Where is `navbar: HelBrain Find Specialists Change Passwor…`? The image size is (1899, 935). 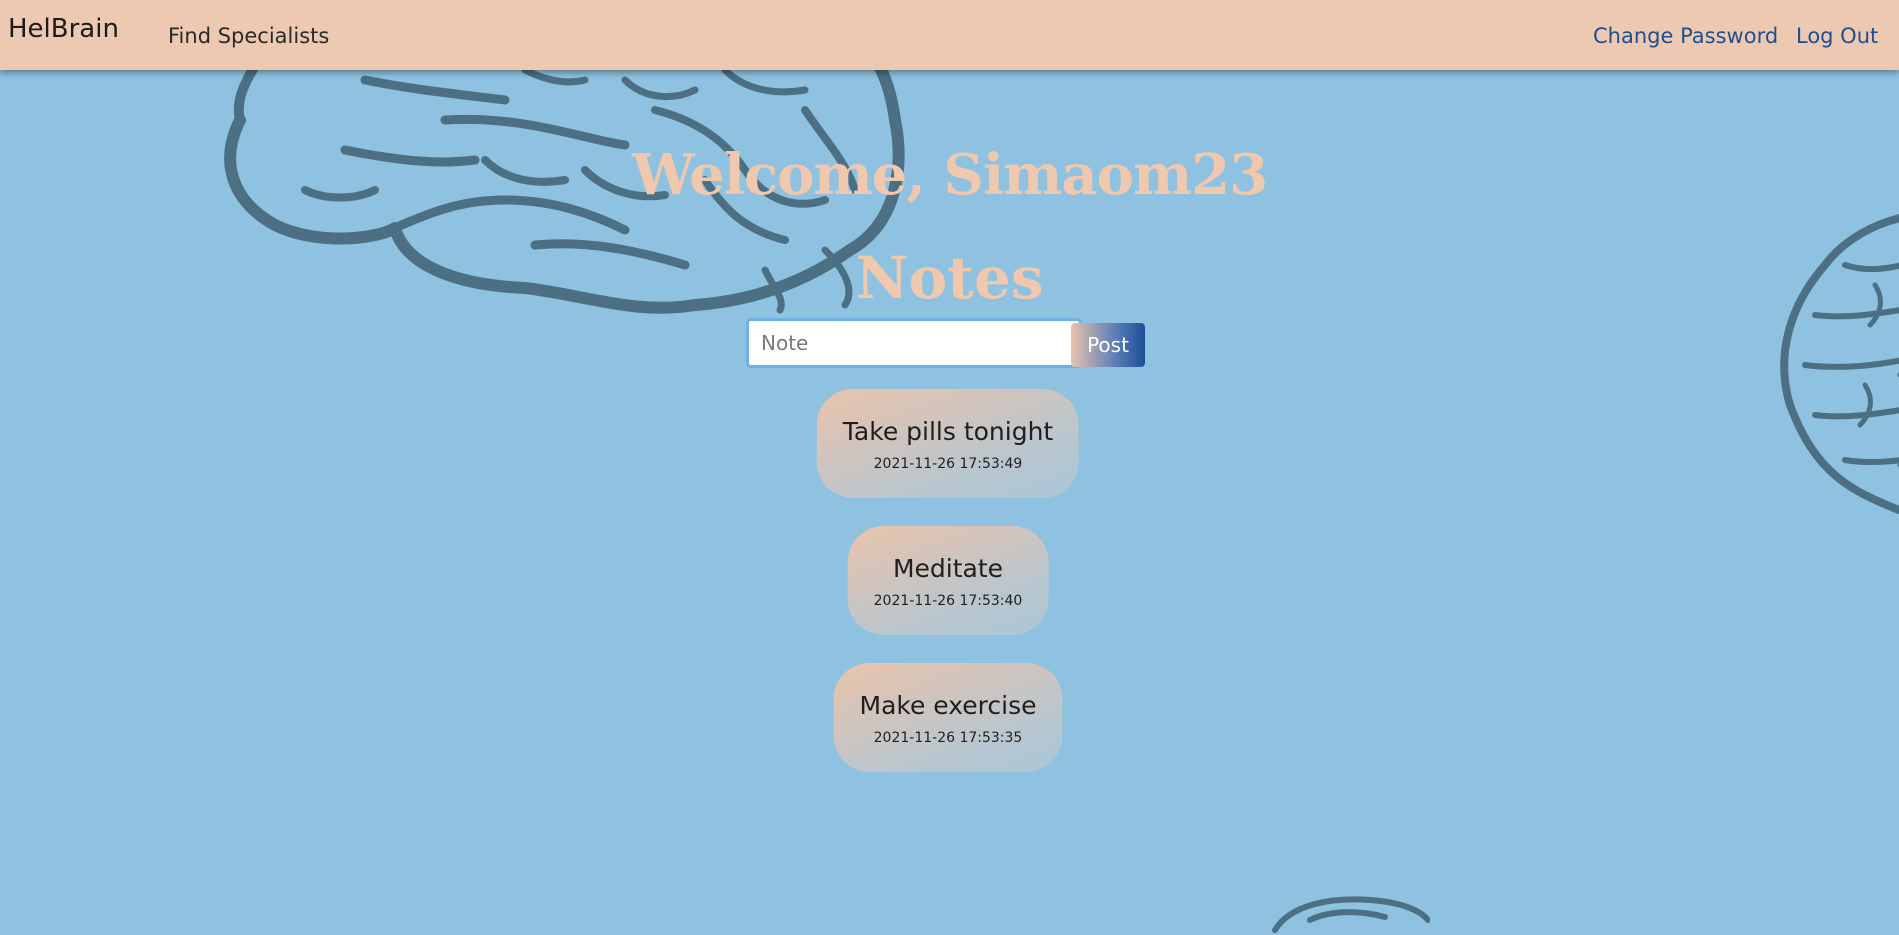 navbar: HelBrain Find Specialists Change Passwor… is located at coordinates (949, 35).